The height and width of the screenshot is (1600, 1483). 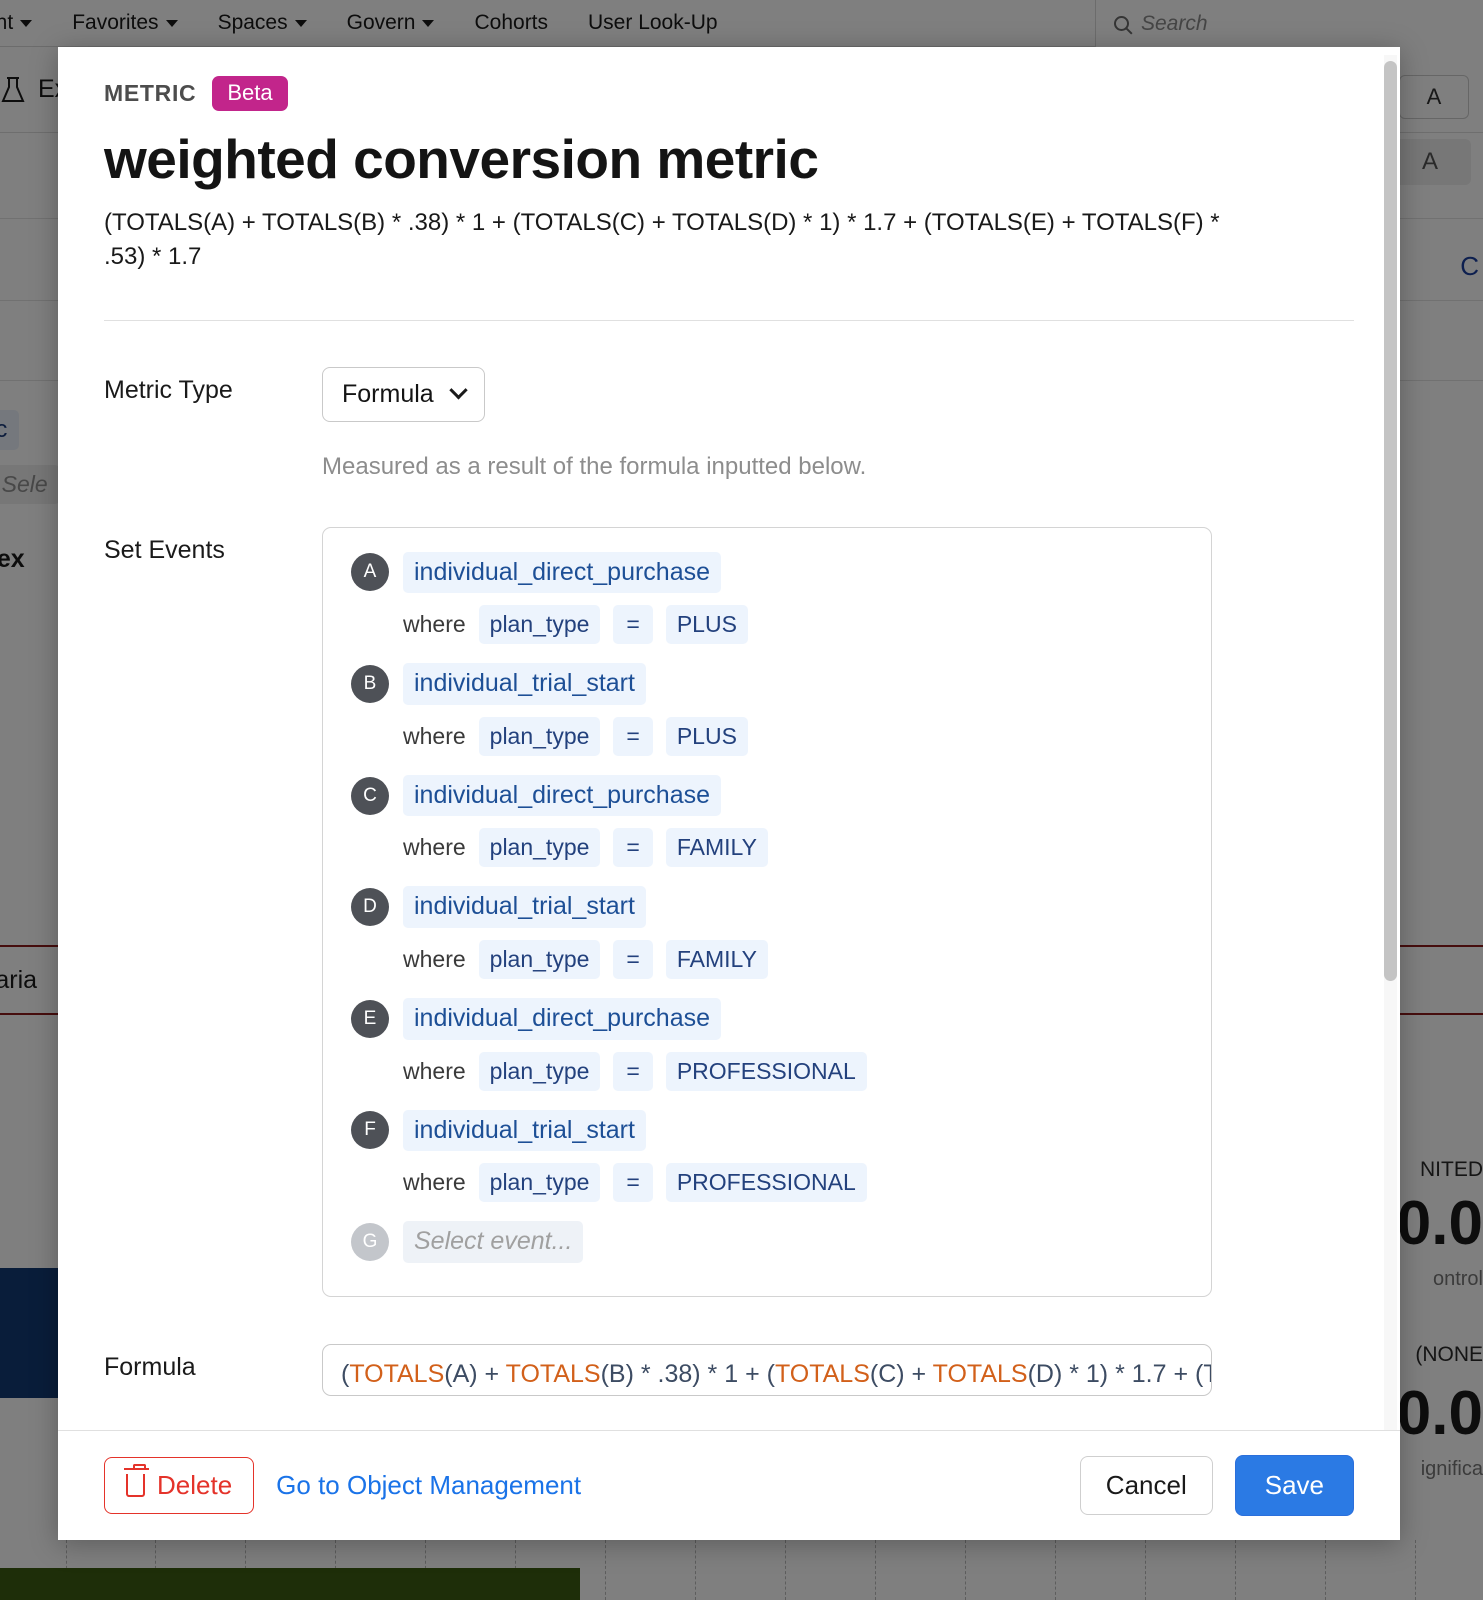 What do you see at coordinates (729, 93) in the screenshot?
I see `modal-eyebrow: METRIC Beta` at bounding box center [729, 93].